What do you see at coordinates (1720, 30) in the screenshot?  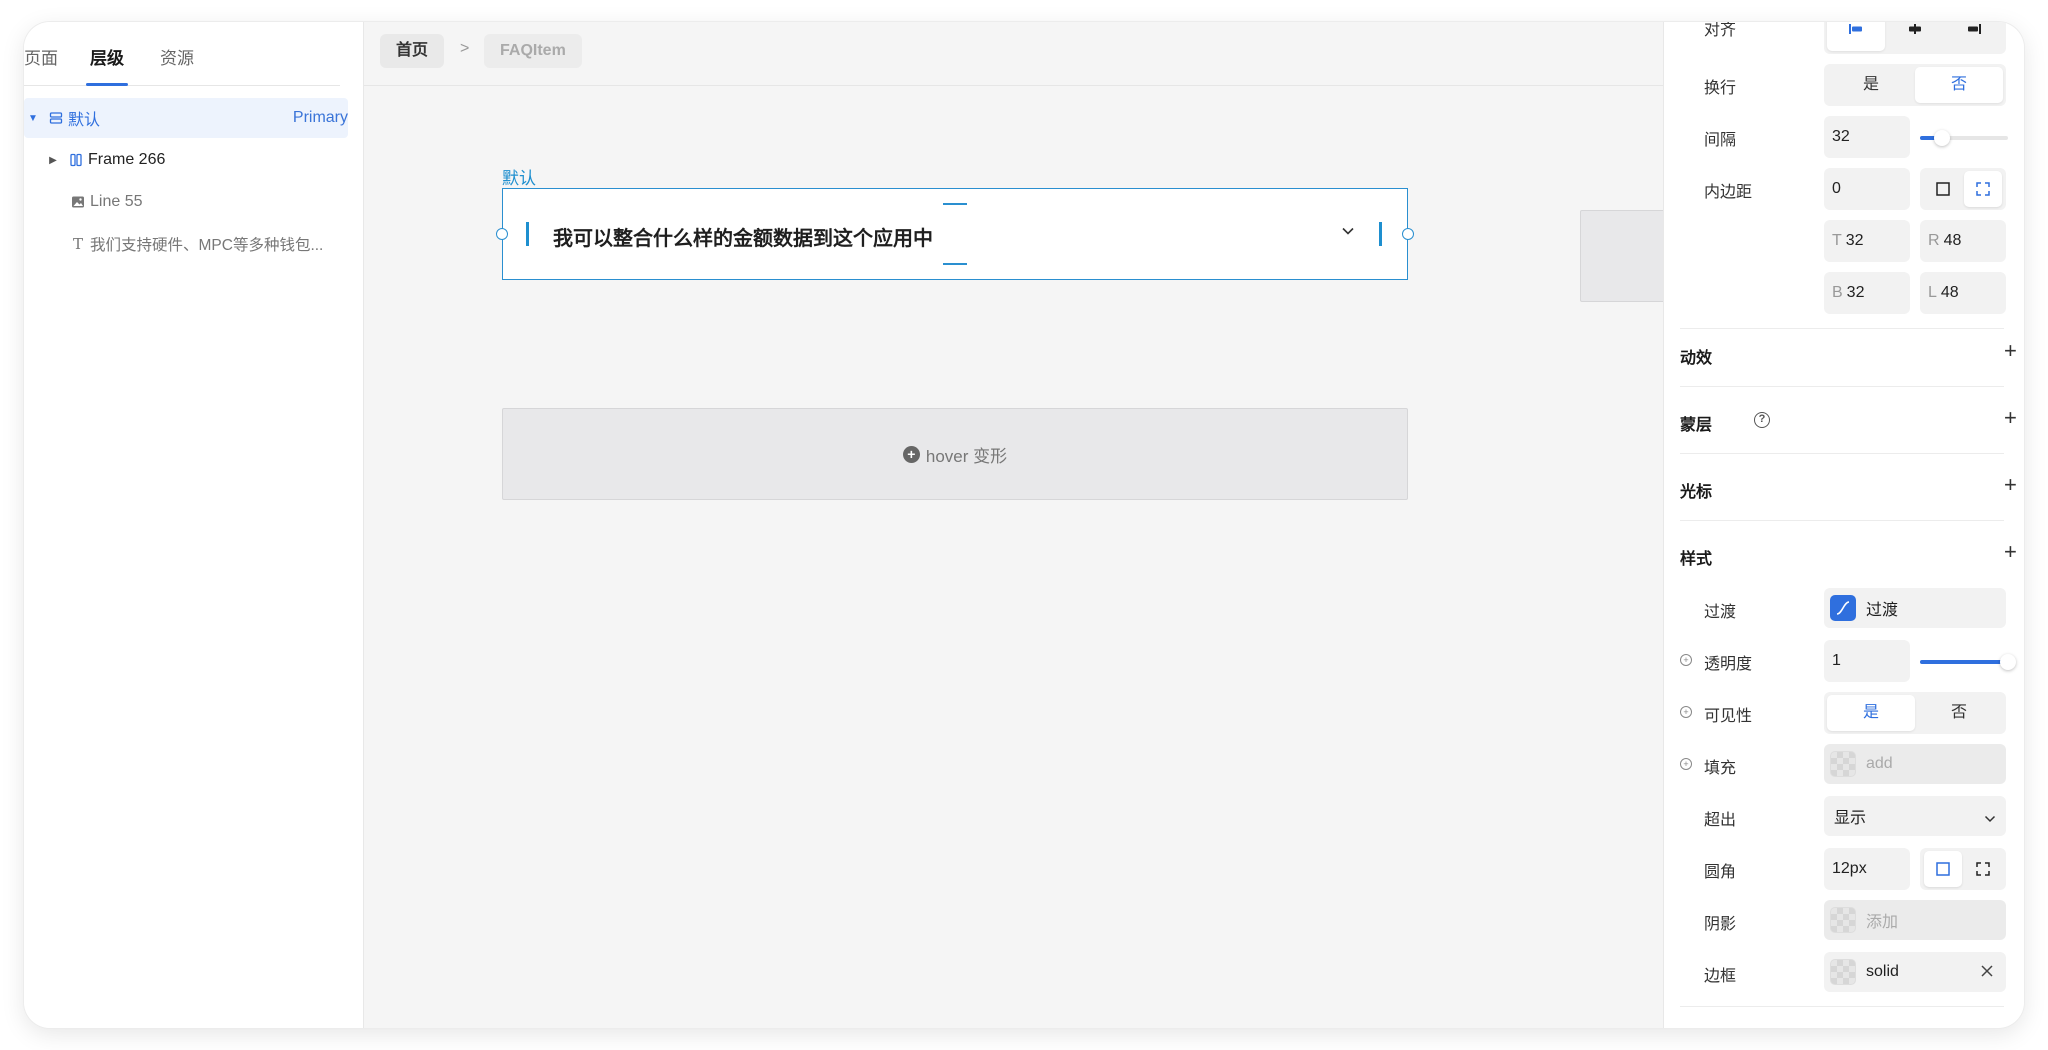 I see `align-label: 对齐` at bounding box center [1720, 30].